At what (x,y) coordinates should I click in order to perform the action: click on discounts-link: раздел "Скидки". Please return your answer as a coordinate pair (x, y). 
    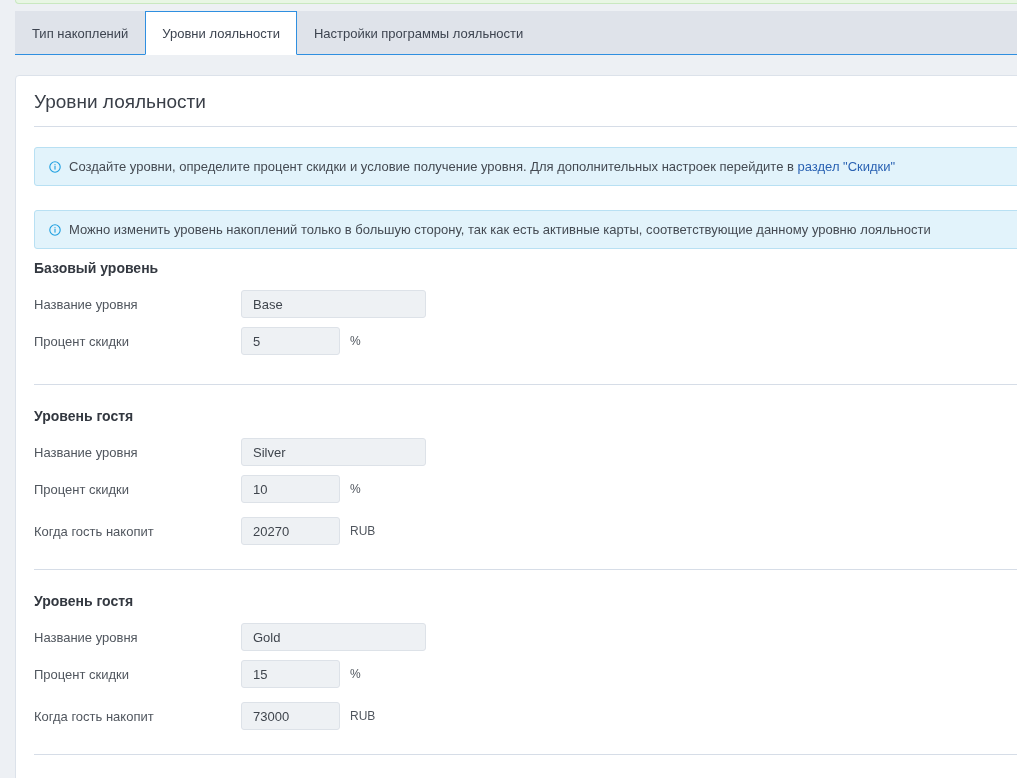
    Looking at the image, I should click on (846, 166).